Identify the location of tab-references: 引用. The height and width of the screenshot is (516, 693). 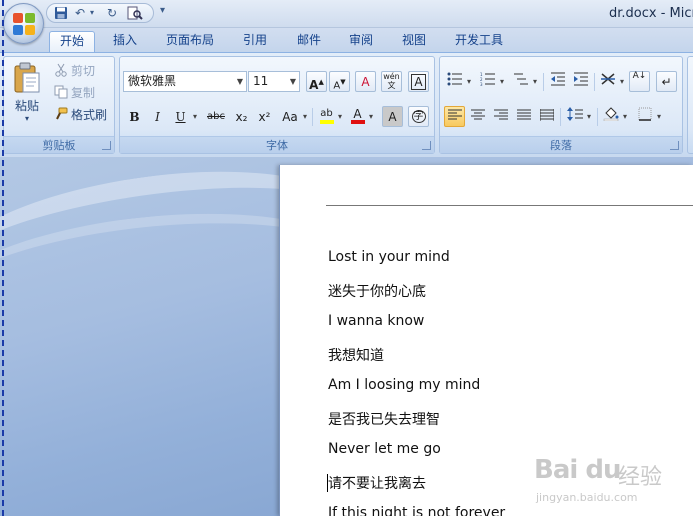
(255, 41).